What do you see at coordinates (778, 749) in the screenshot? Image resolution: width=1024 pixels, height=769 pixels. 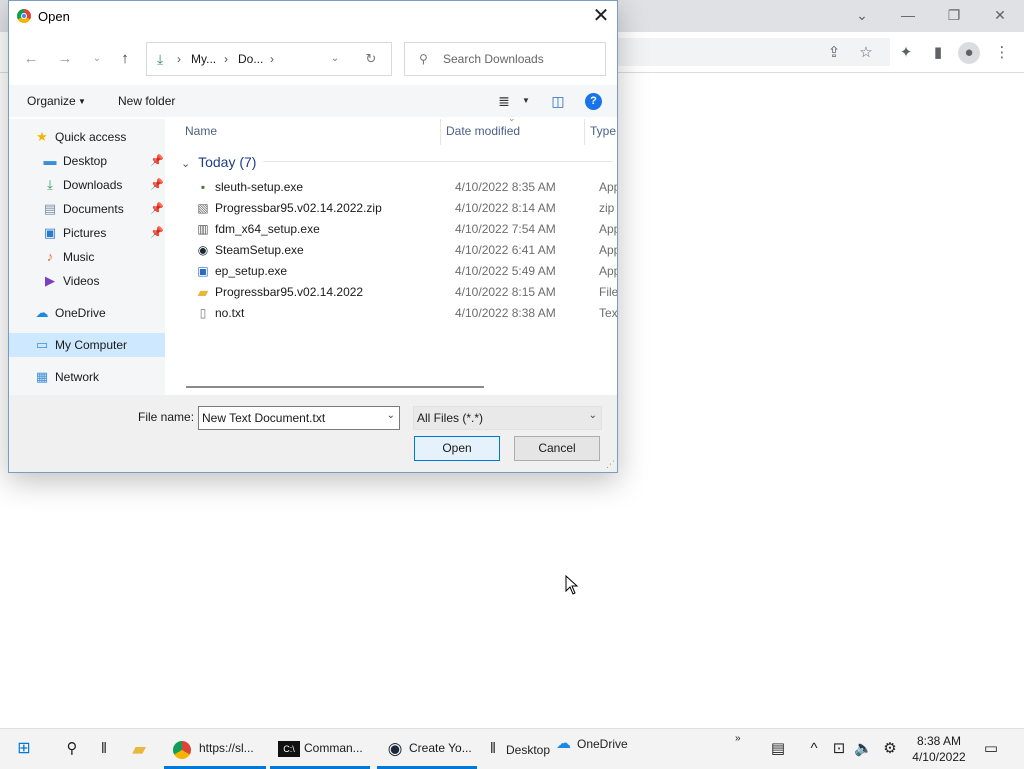 I see `news-widget-icon: ▤` at bounding box center [778, 749].